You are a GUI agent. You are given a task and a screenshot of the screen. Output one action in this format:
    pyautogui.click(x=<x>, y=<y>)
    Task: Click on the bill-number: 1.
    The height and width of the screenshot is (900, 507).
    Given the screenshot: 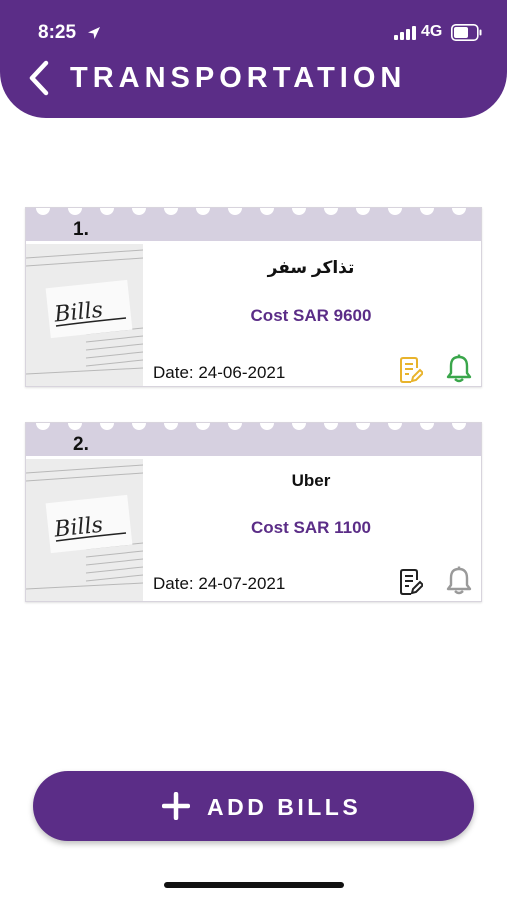 What is the action you would take?
    pyautogui.click(x=81, y=229)
    